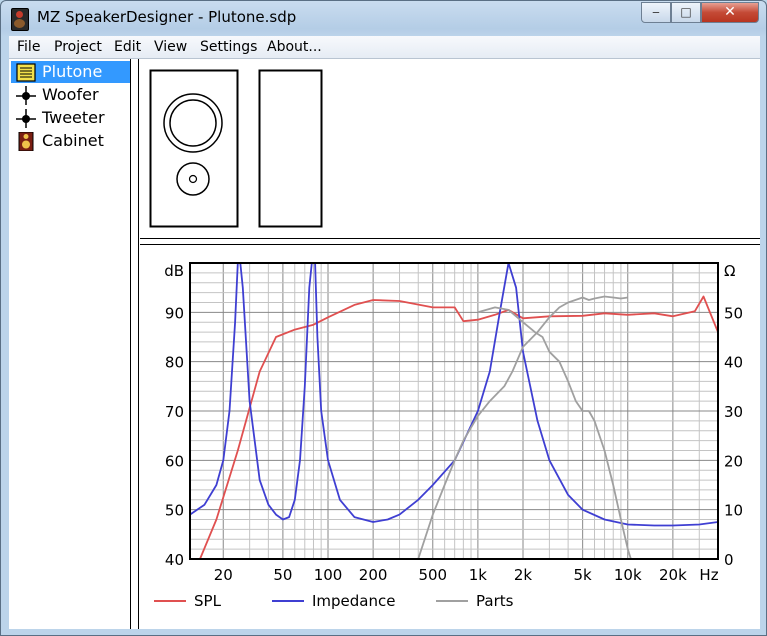 The width and height of the screenshot is (767, 636). What do you see at coordinates (174, 363) in the screenshot?
I see `y-left-tick-label: 80` at bounding box center [174, 363].